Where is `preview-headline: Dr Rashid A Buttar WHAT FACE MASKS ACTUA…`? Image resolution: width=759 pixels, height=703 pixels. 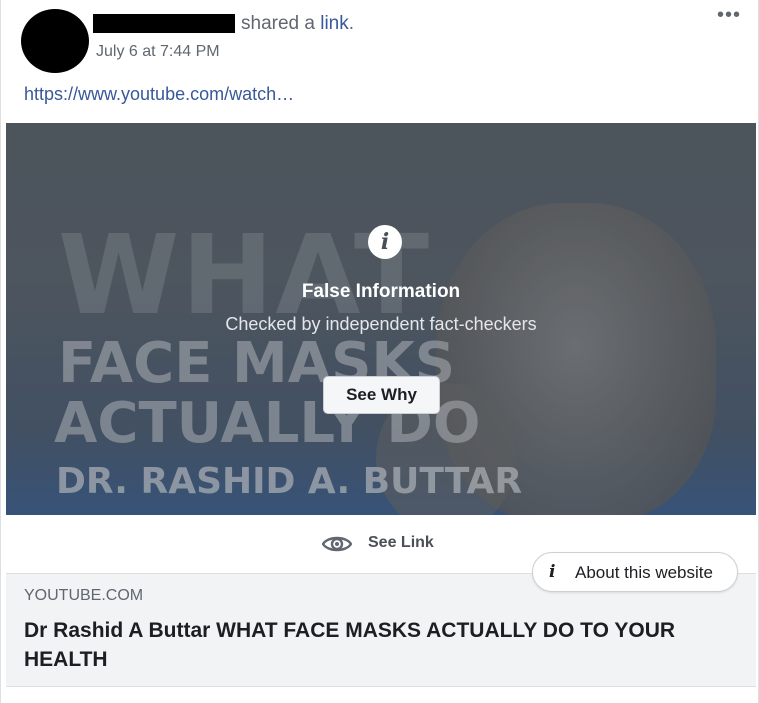
preview-headline: Dr Rashid A Buttar WHAT FACE MASKS ACTUA… is located at coordinates (374, 645).